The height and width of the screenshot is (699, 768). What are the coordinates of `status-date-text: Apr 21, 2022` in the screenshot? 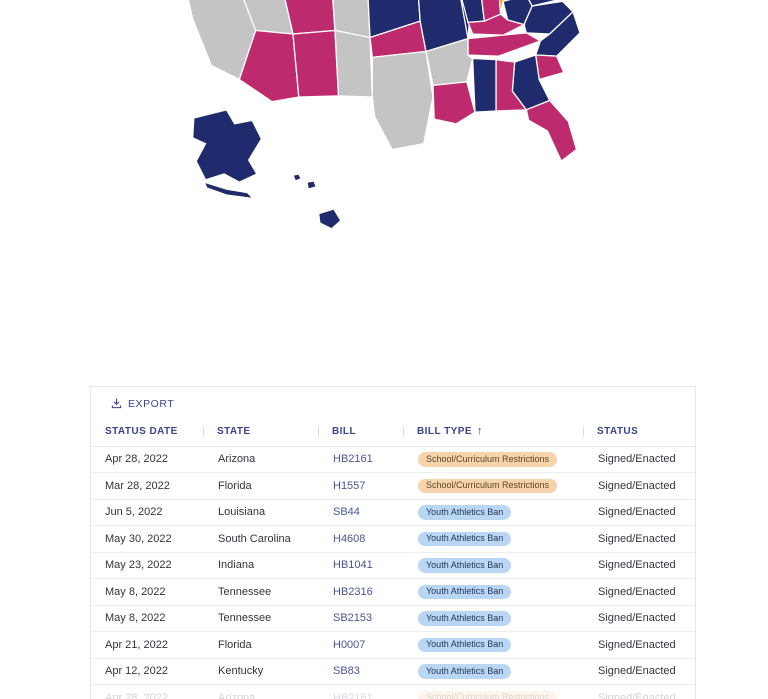 It's located at (136, 644).